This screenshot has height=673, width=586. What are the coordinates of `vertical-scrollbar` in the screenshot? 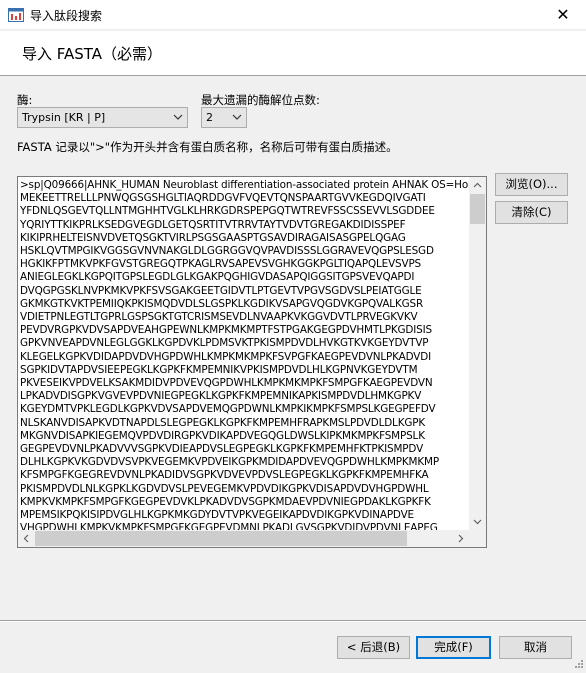 It's located at (477, 353).